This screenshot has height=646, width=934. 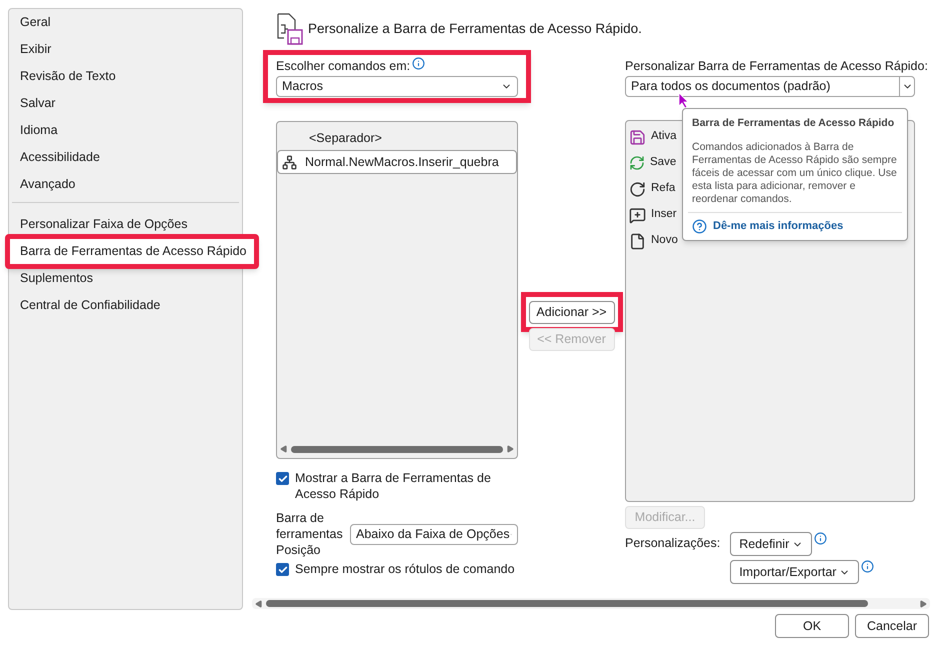 I want to click on help-link: Dê-me mais informações, so click(x=778, y=226).